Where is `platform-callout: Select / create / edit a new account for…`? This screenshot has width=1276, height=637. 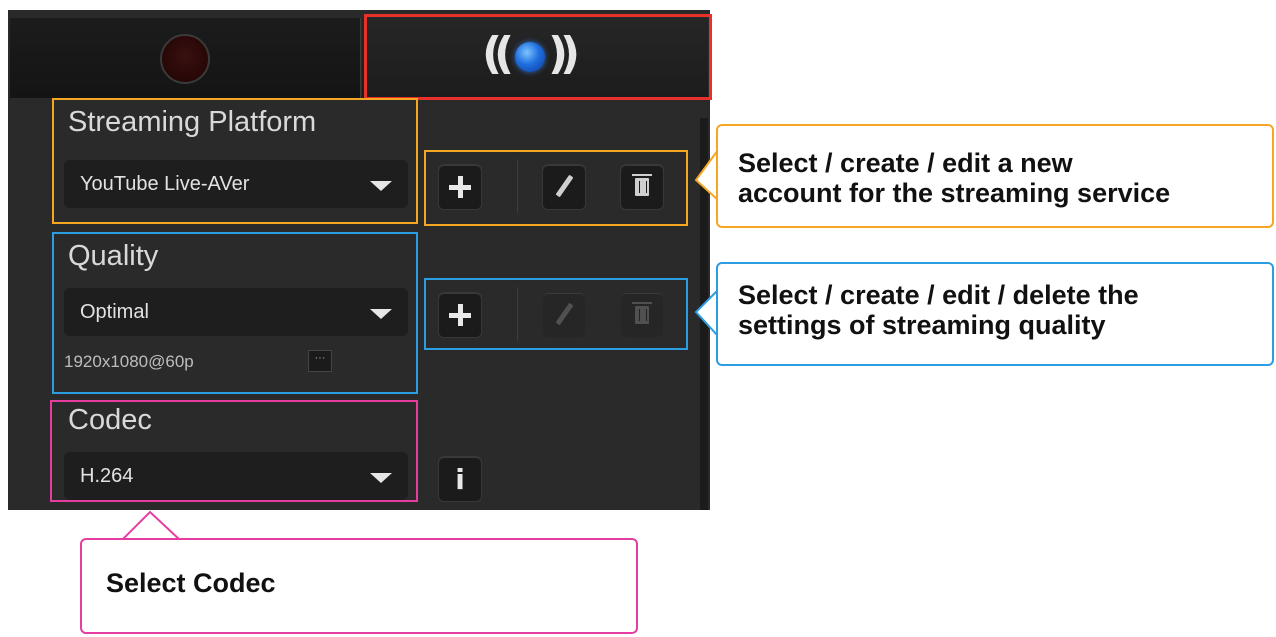 platform-callout: Select / create / edit a new account for… is located at coordinates (995, 176).